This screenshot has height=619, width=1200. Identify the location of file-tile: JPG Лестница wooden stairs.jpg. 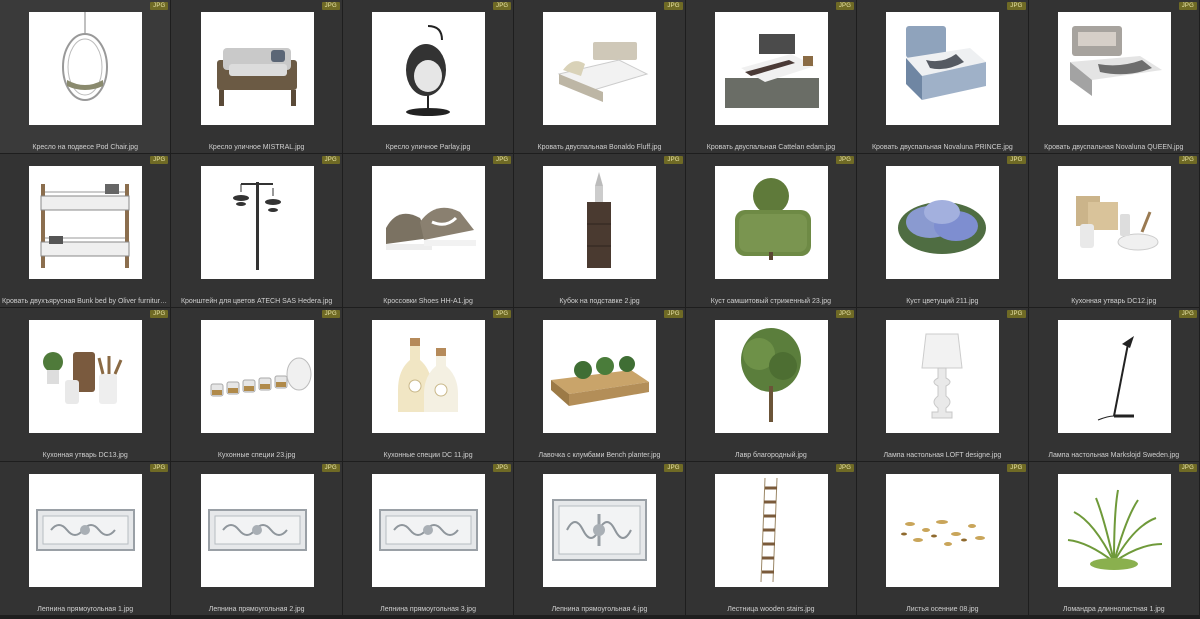
(771, 539).